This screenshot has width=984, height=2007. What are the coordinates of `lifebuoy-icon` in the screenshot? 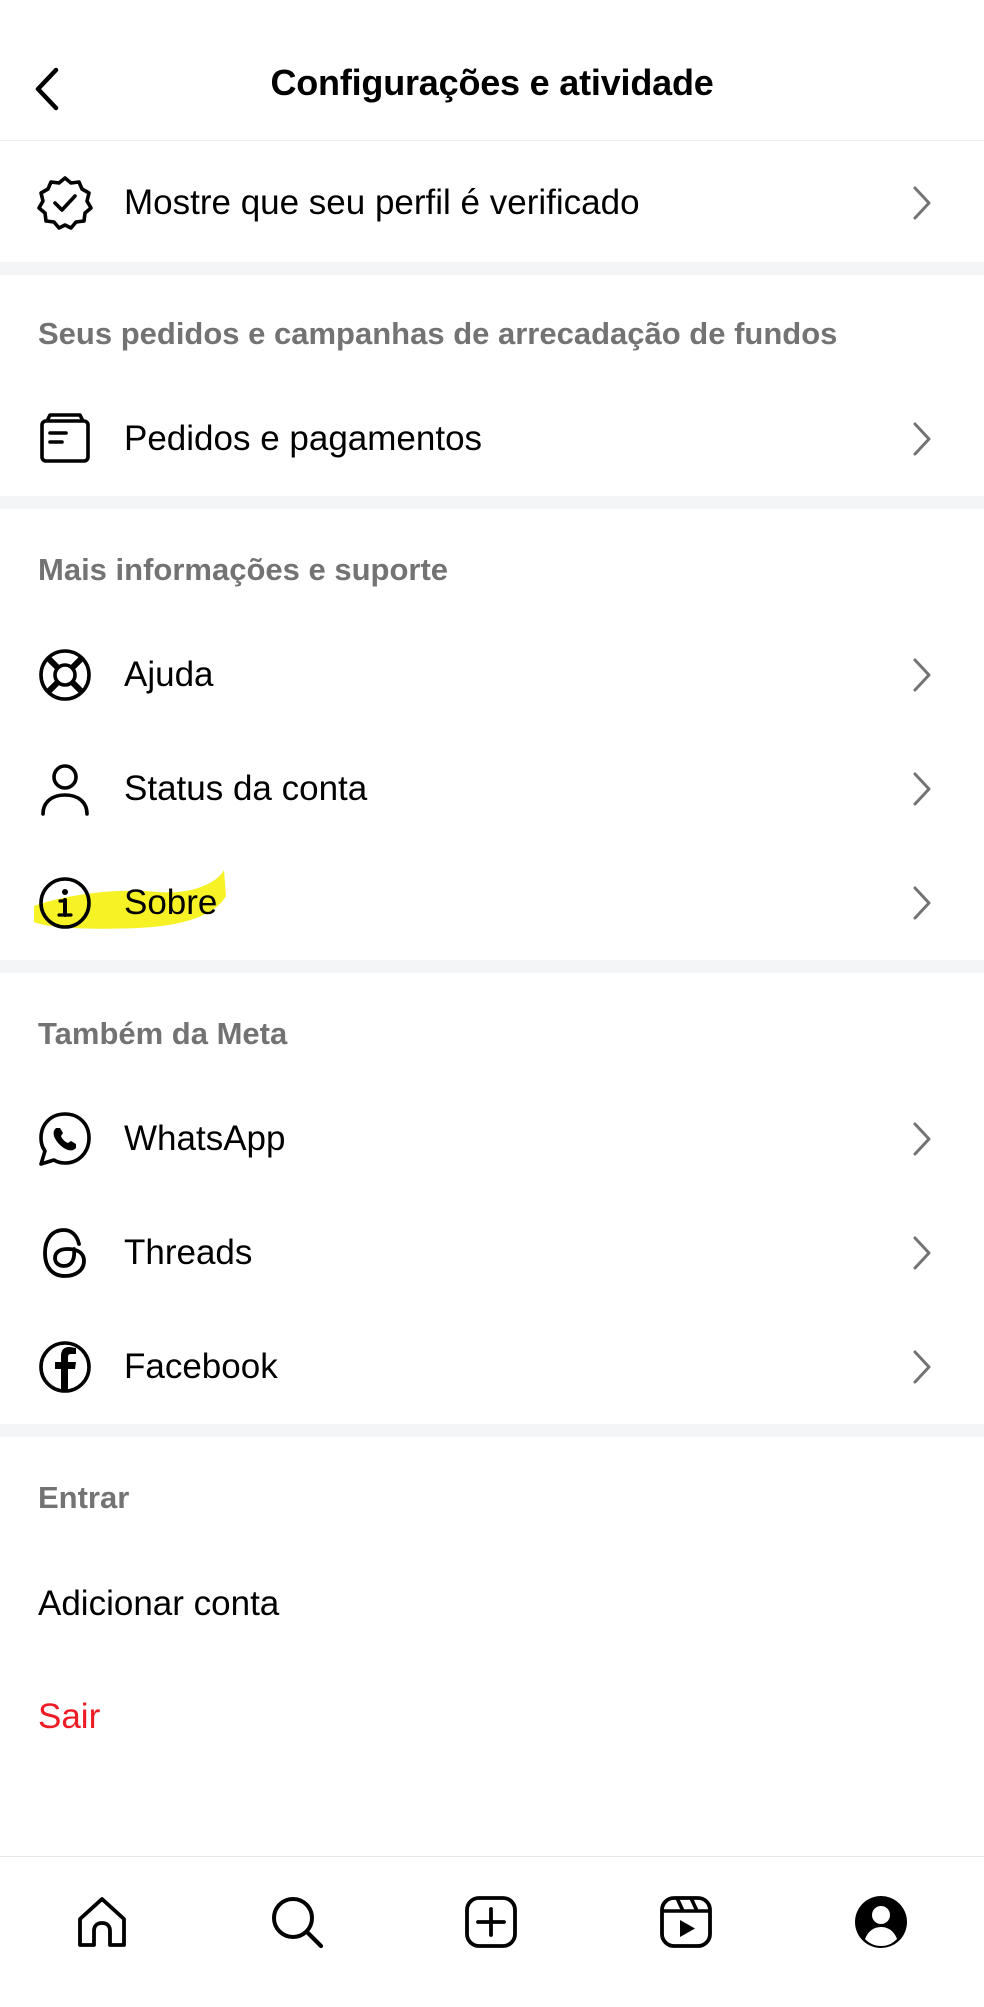 It's located at (65, 675).